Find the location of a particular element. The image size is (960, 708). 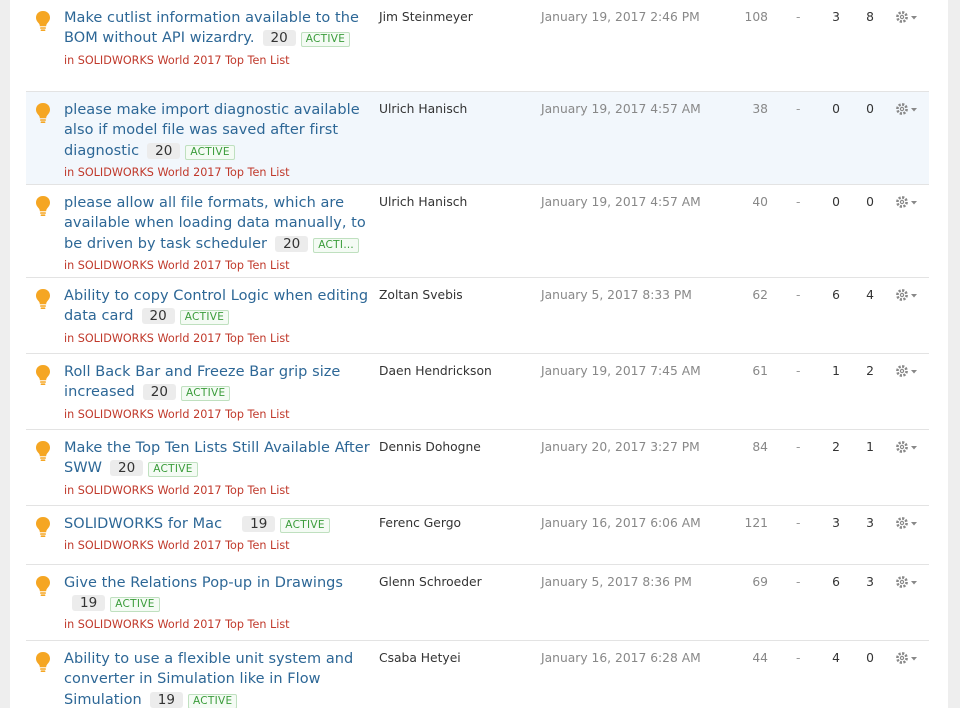

idea-title-link: SOLIDWORKS for Mac is located at coordinates (143, 524).